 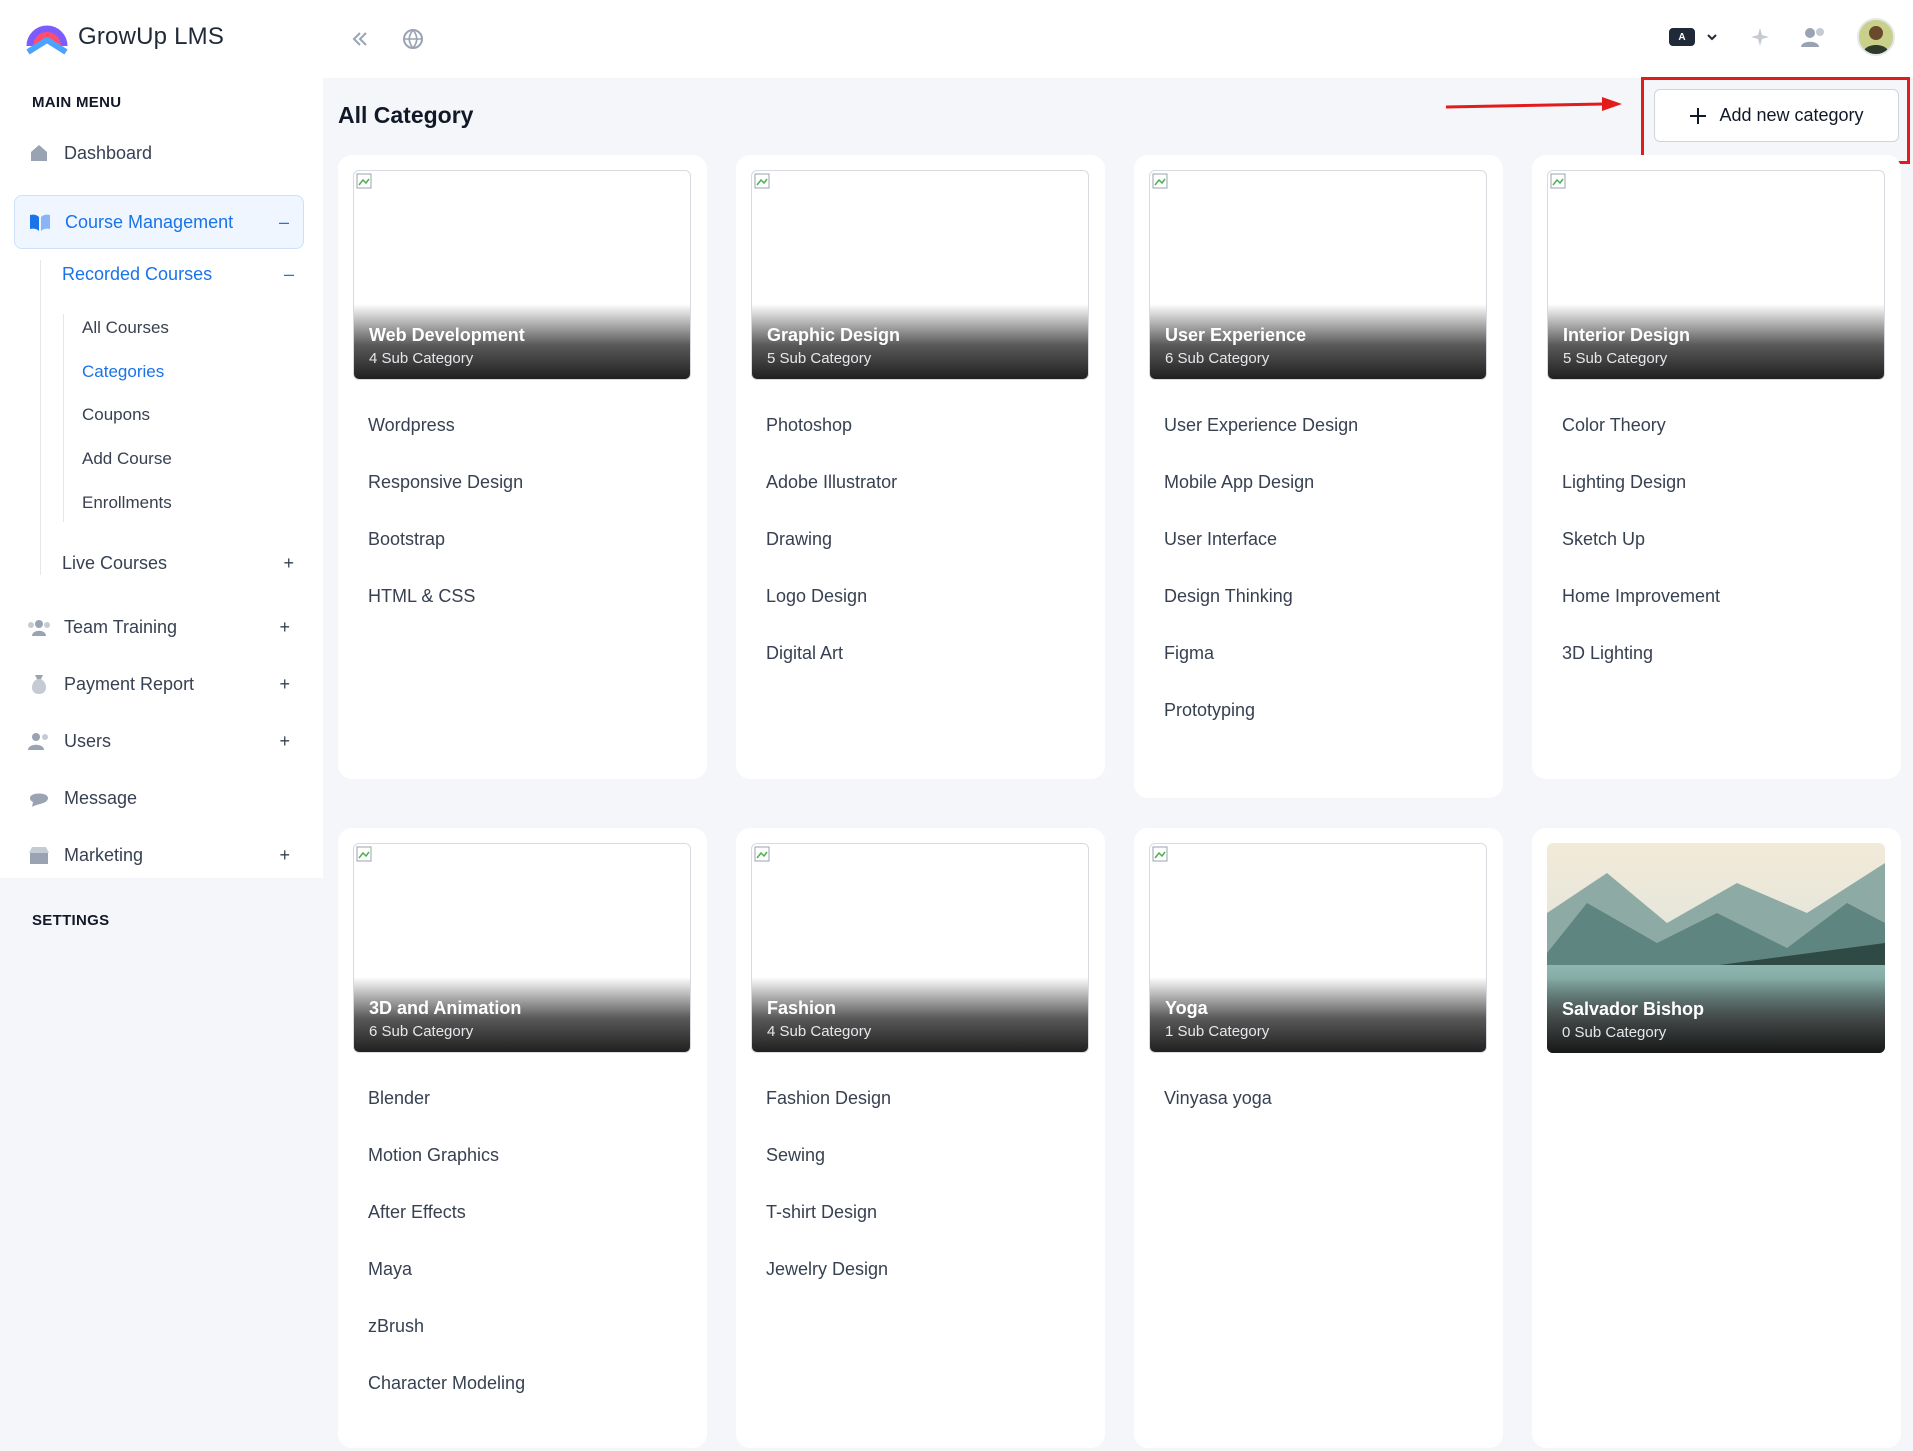 I want to click on category-thumbnail: Yoga 1 Sub Category, so click(x=1318, y=948).